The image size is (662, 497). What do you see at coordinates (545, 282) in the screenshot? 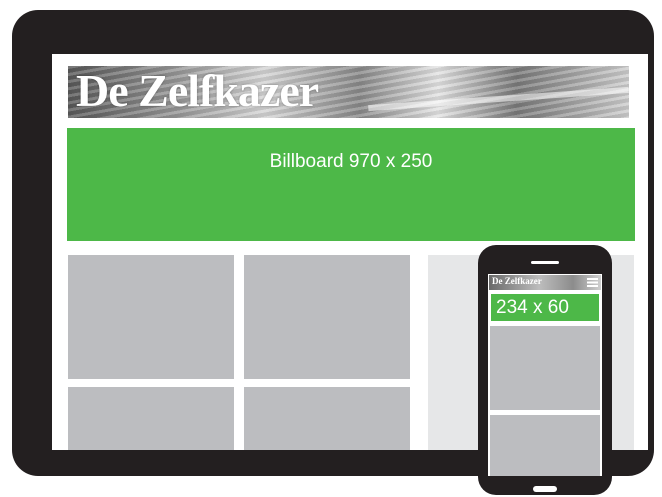
I see `phone-masthead: De Zelfkazer` at bounding box center [545, 282].